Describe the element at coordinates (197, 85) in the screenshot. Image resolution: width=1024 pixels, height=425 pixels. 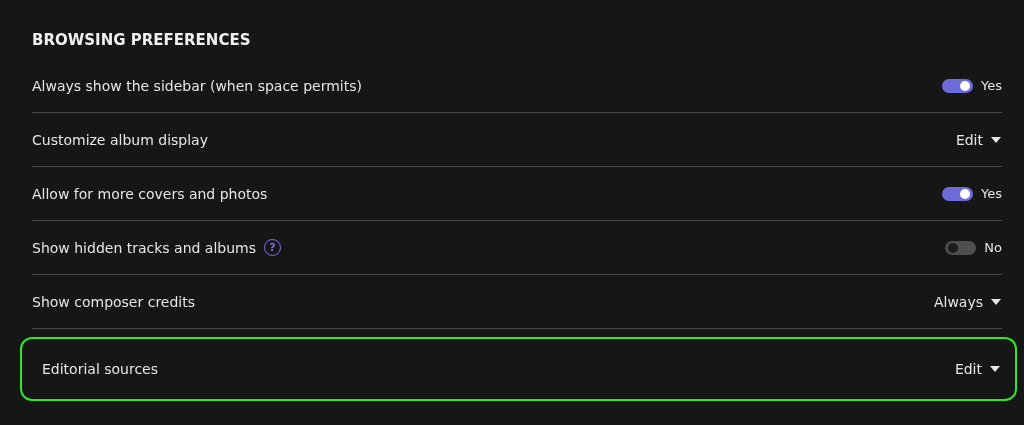
I see `setting-label: Always show the sidebar (when space permits)` at that location.